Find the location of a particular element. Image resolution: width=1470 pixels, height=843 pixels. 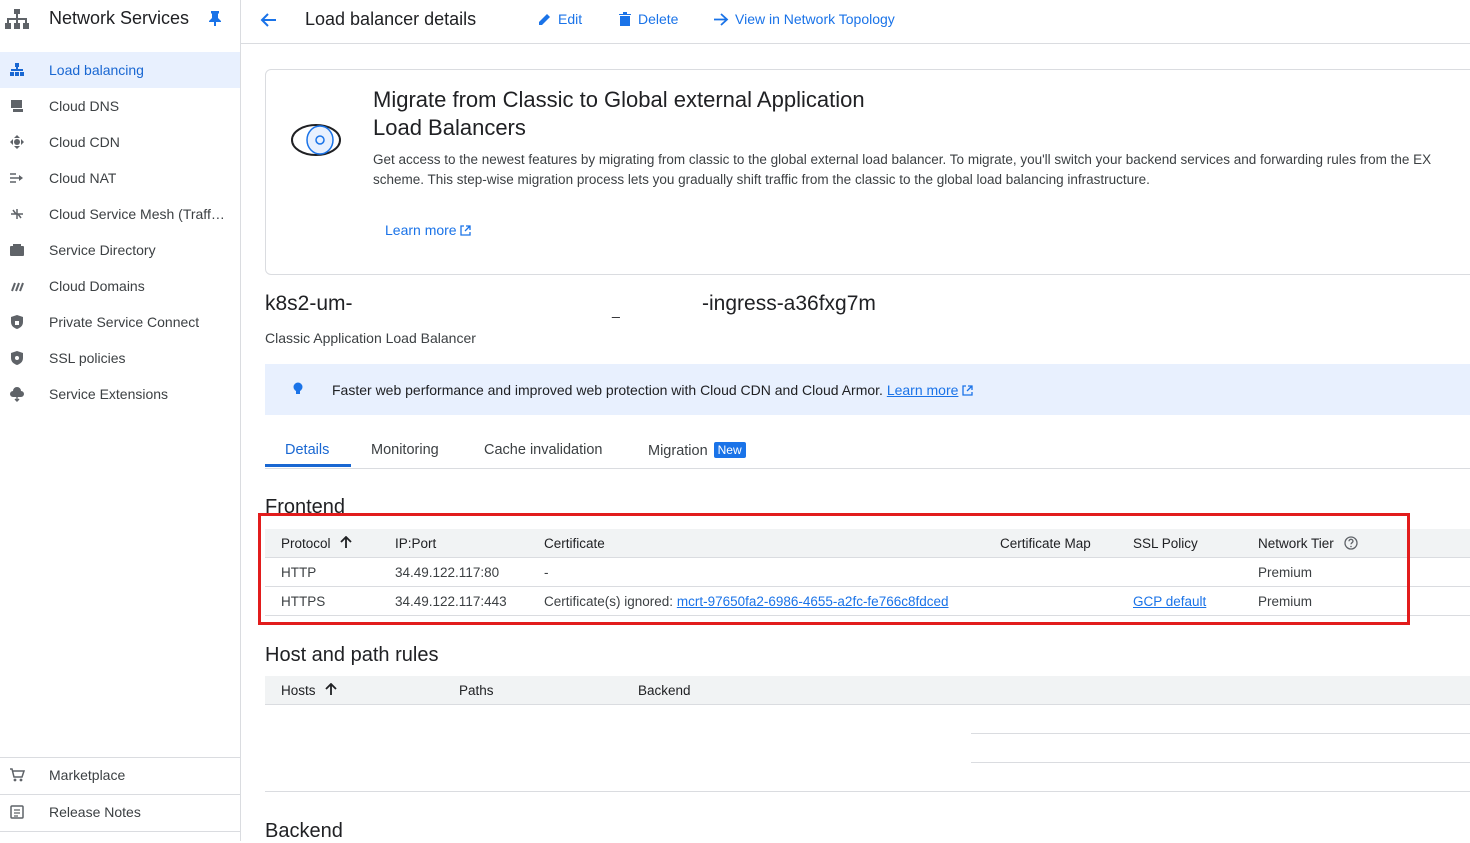

tab-migration-label: Migration is located at coordinates (678, 451).